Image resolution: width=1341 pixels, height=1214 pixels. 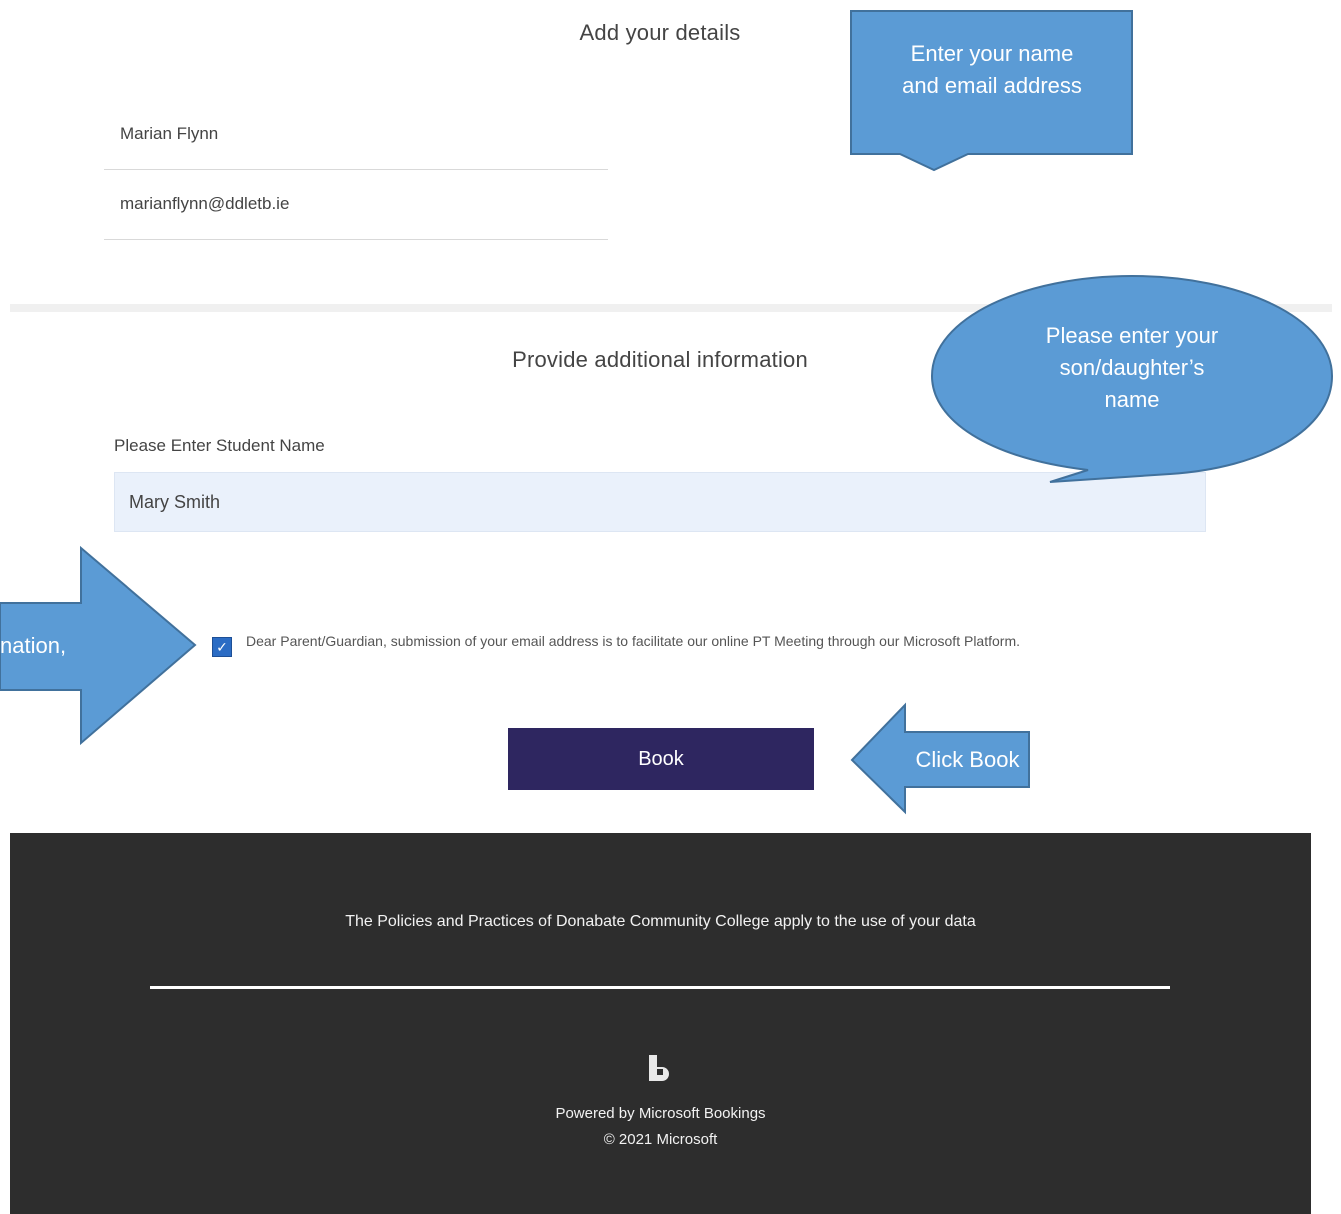 What do you see at coordinates (1132, 335) in the screenshot?
I see `callout-student-line1: Please enter your` at bounding box center [1132, 335].